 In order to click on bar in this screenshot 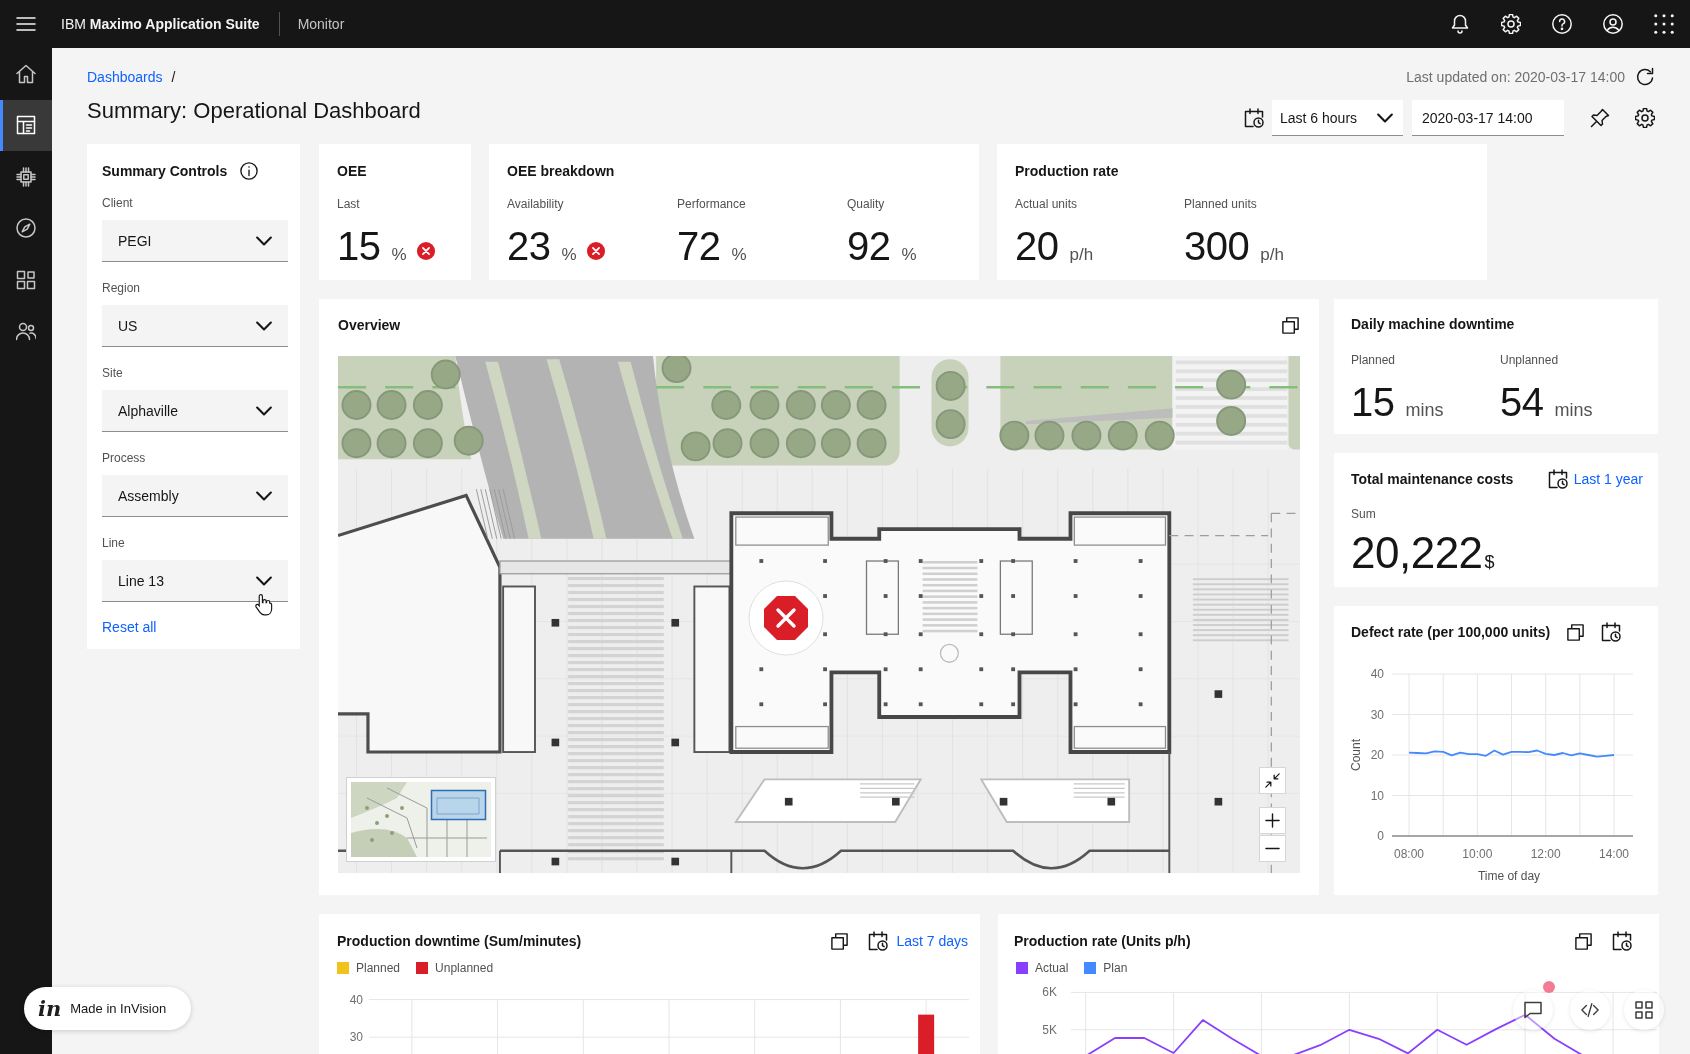, I will do `click(926, 1034)`.